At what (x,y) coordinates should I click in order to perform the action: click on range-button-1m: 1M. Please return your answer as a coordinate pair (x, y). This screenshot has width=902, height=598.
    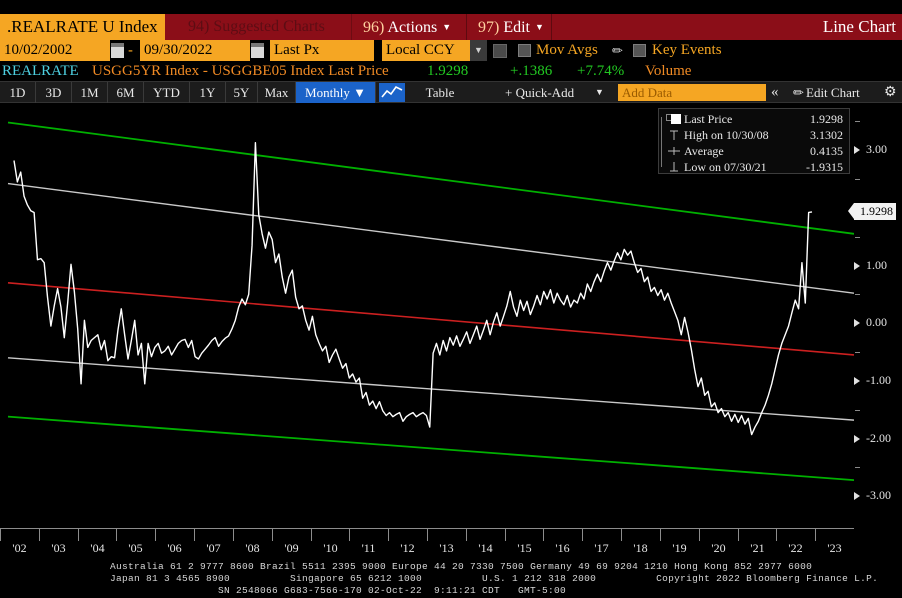
    Looking at the image, I should click on (90, 92).